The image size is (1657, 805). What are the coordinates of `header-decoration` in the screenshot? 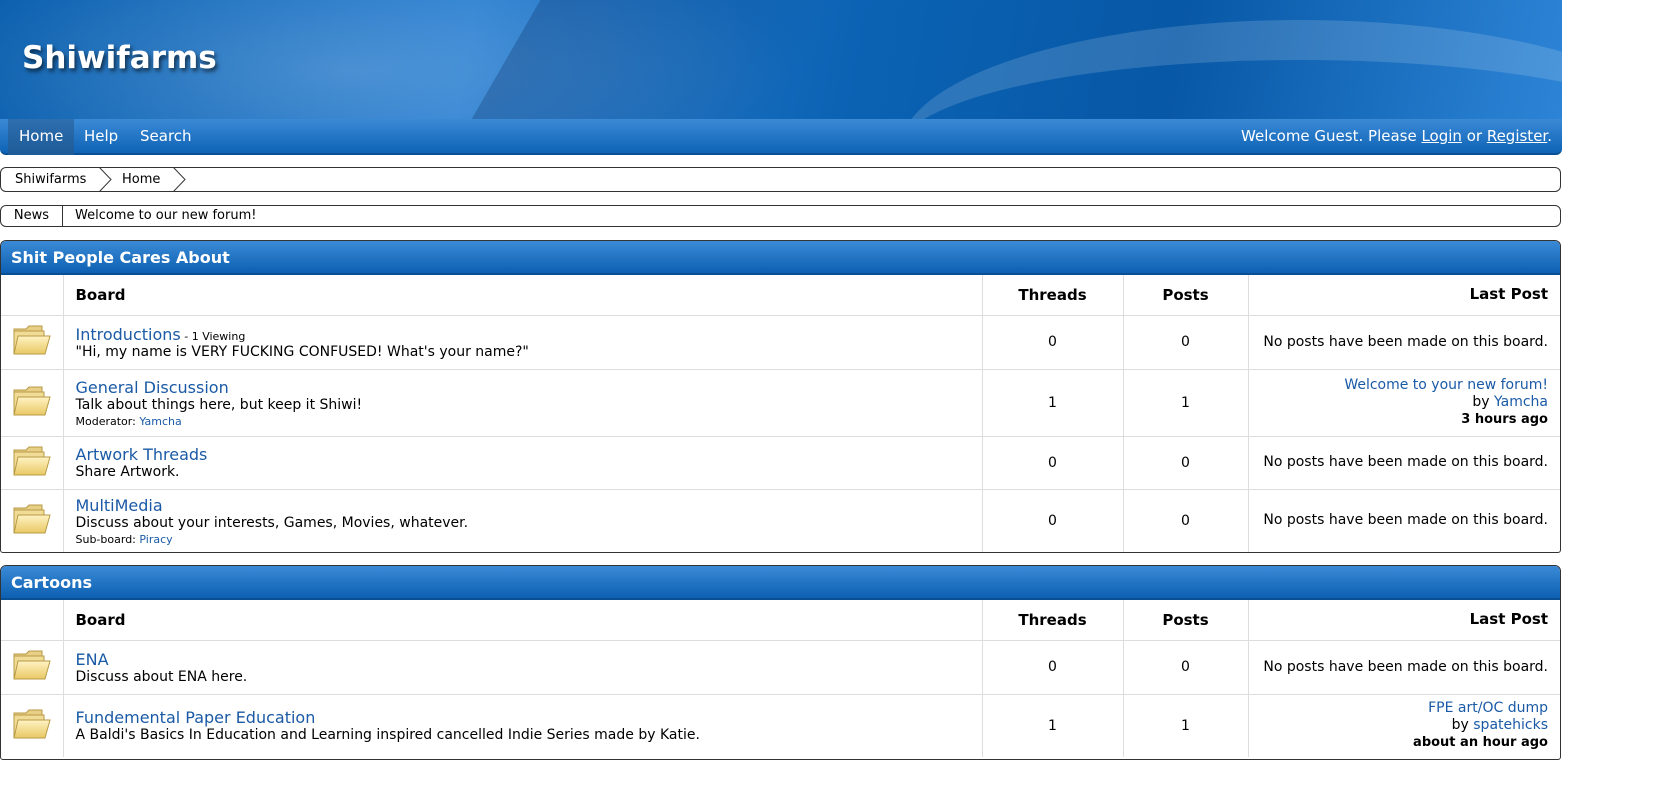 It's located at (1231, 70).